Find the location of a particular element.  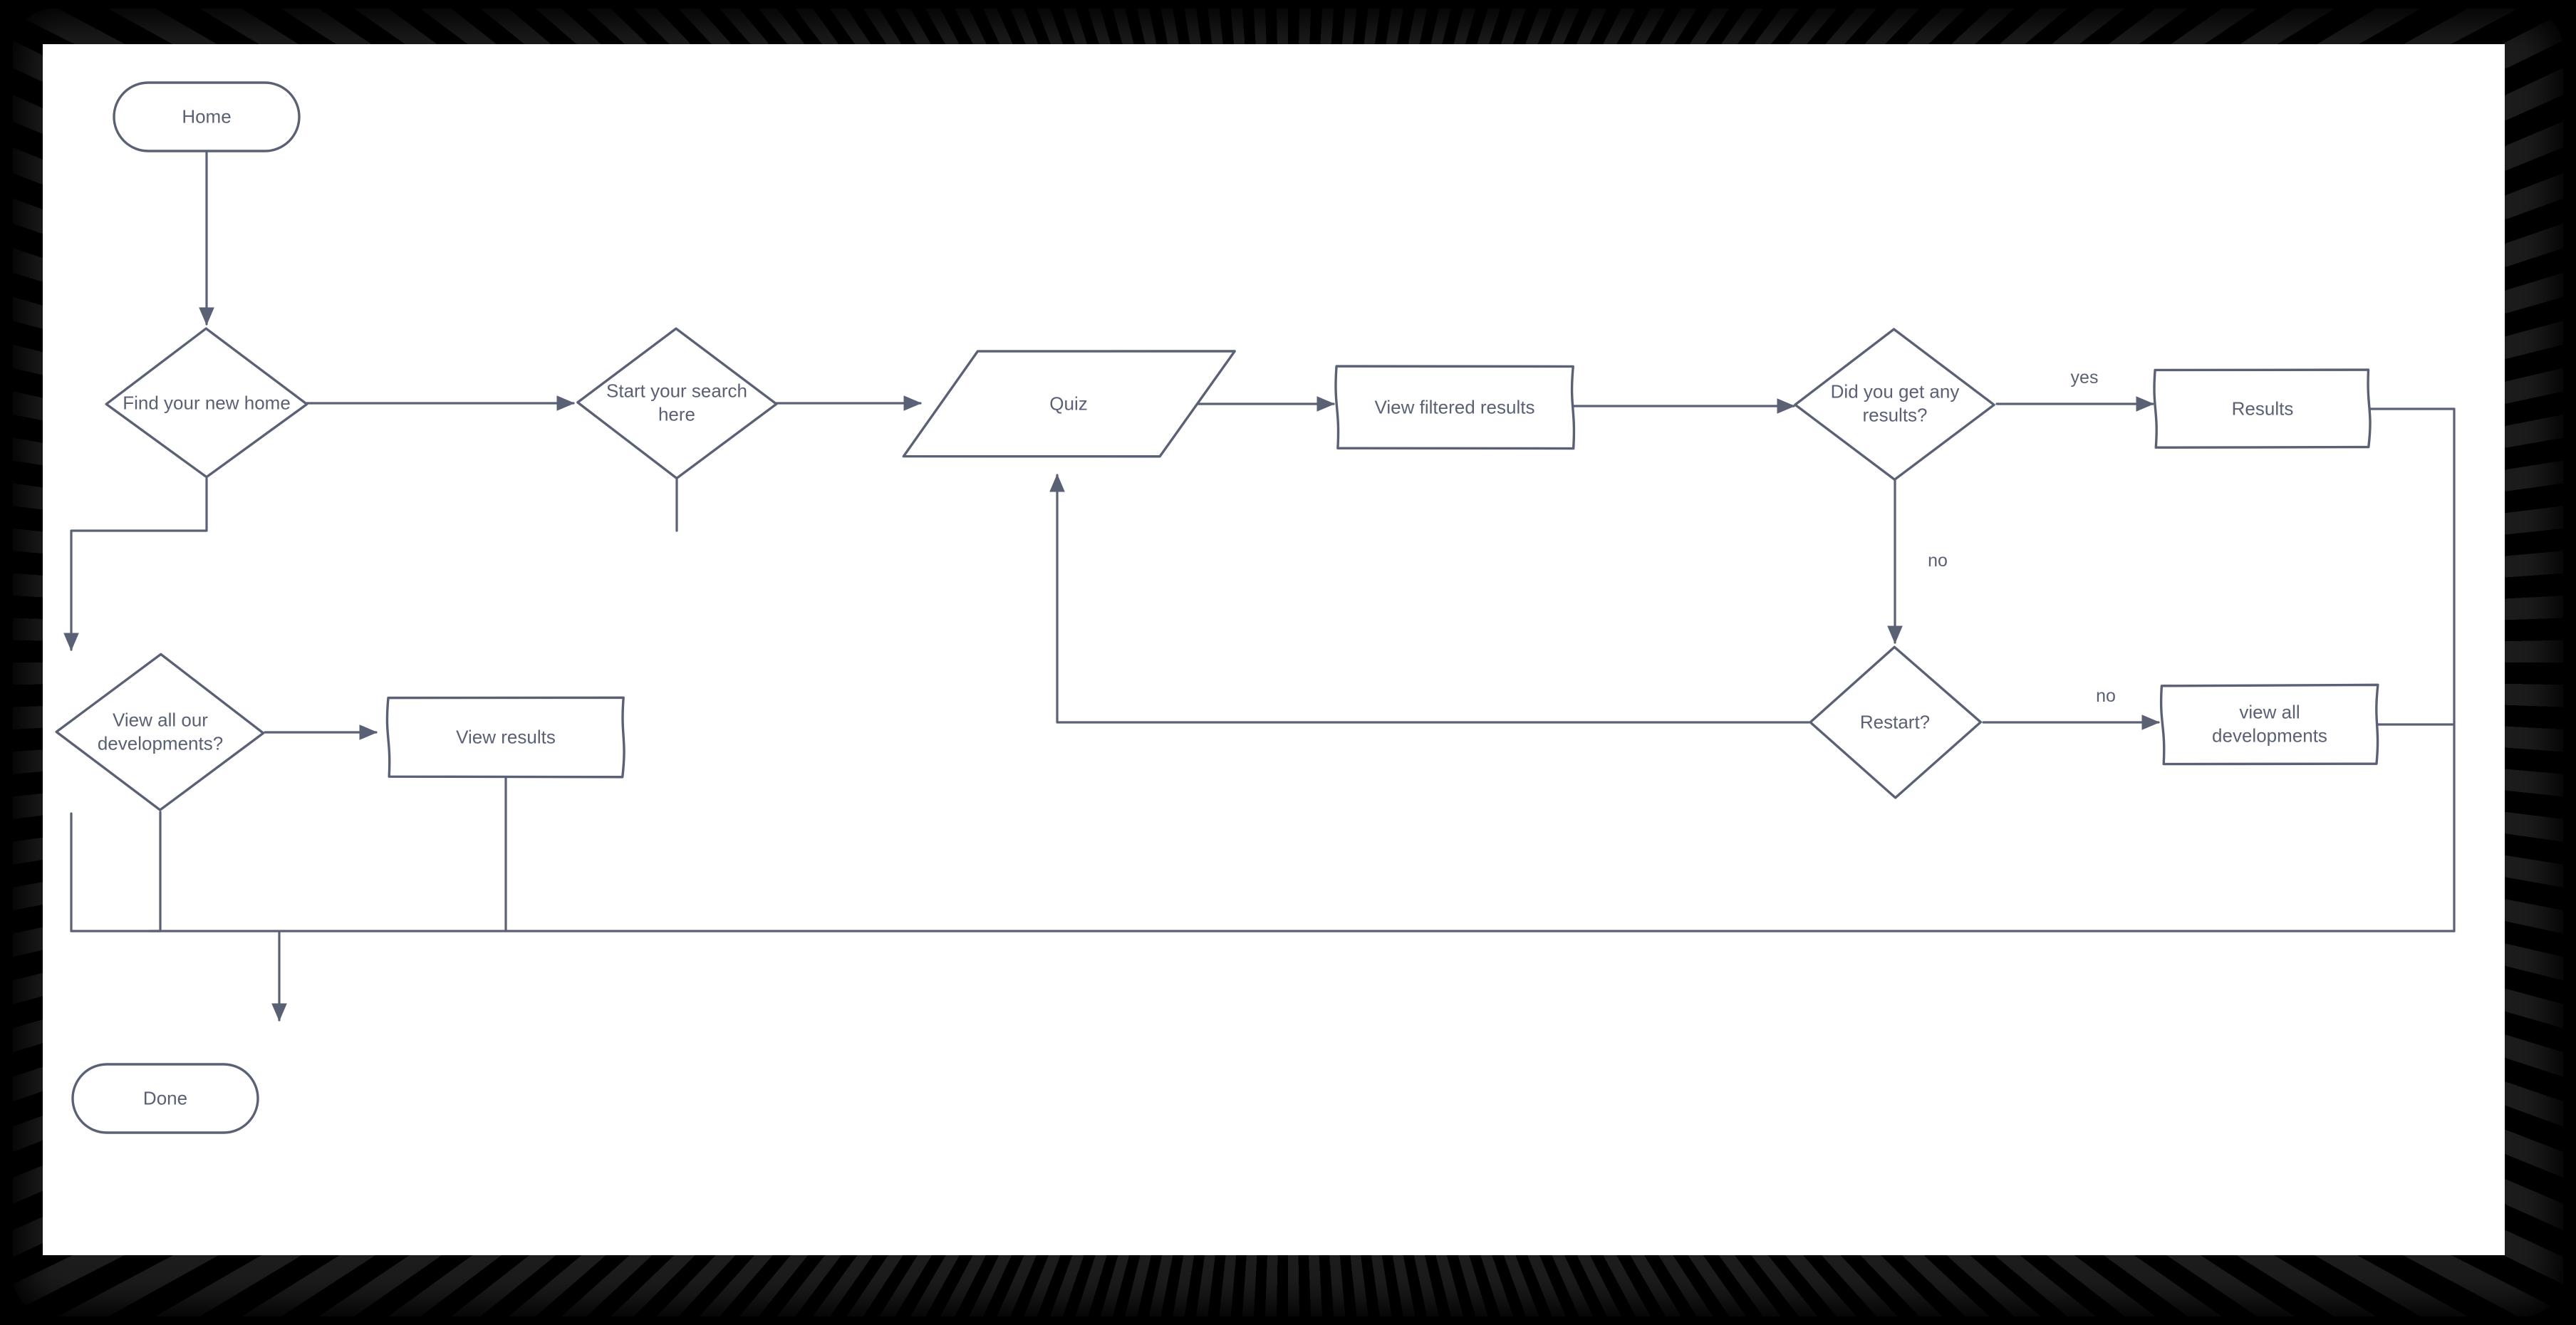

node-shape-quiz is located at coordinates (1069, 404).